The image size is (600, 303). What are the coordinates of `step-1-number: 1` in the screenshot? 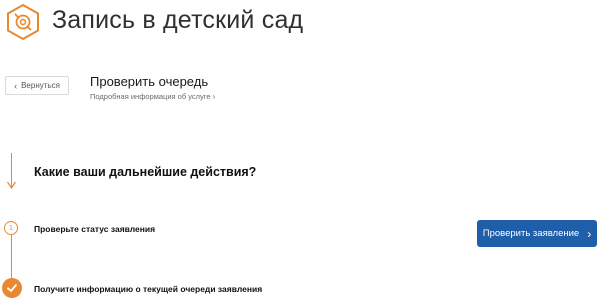 It's located at (11, 228).